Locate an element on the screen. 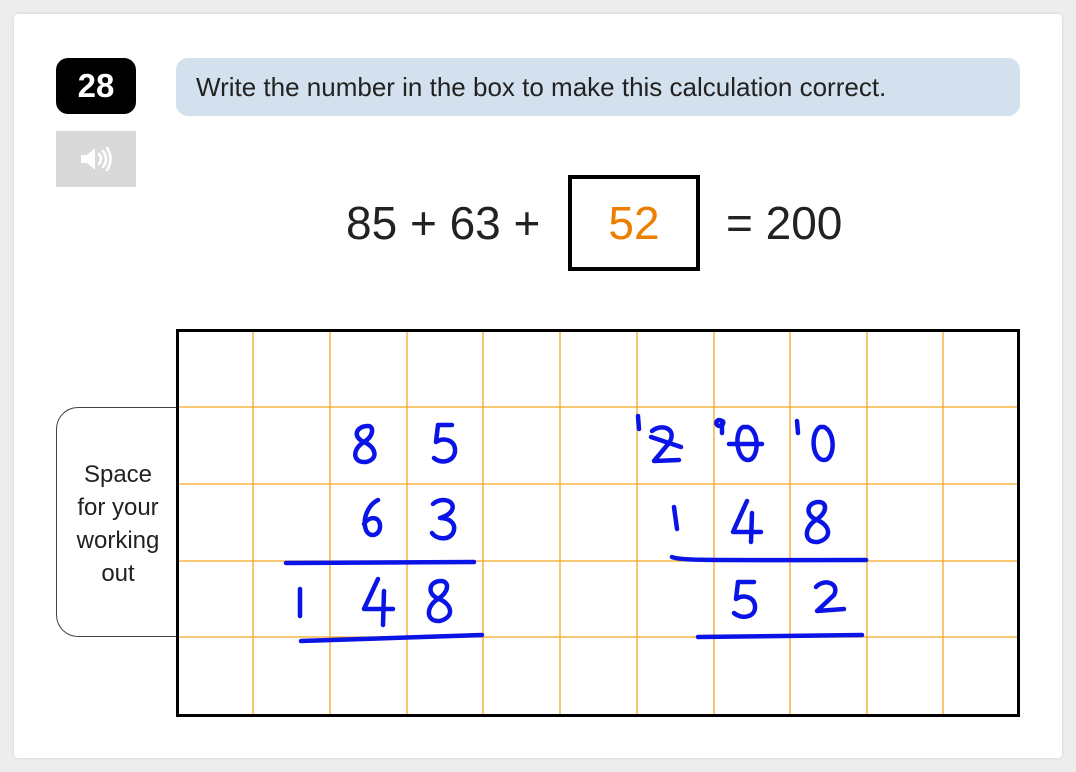 Image resolution: width=1076 pixels, height=772 pixels. speaker-icon is located at coordinates (96, 159).